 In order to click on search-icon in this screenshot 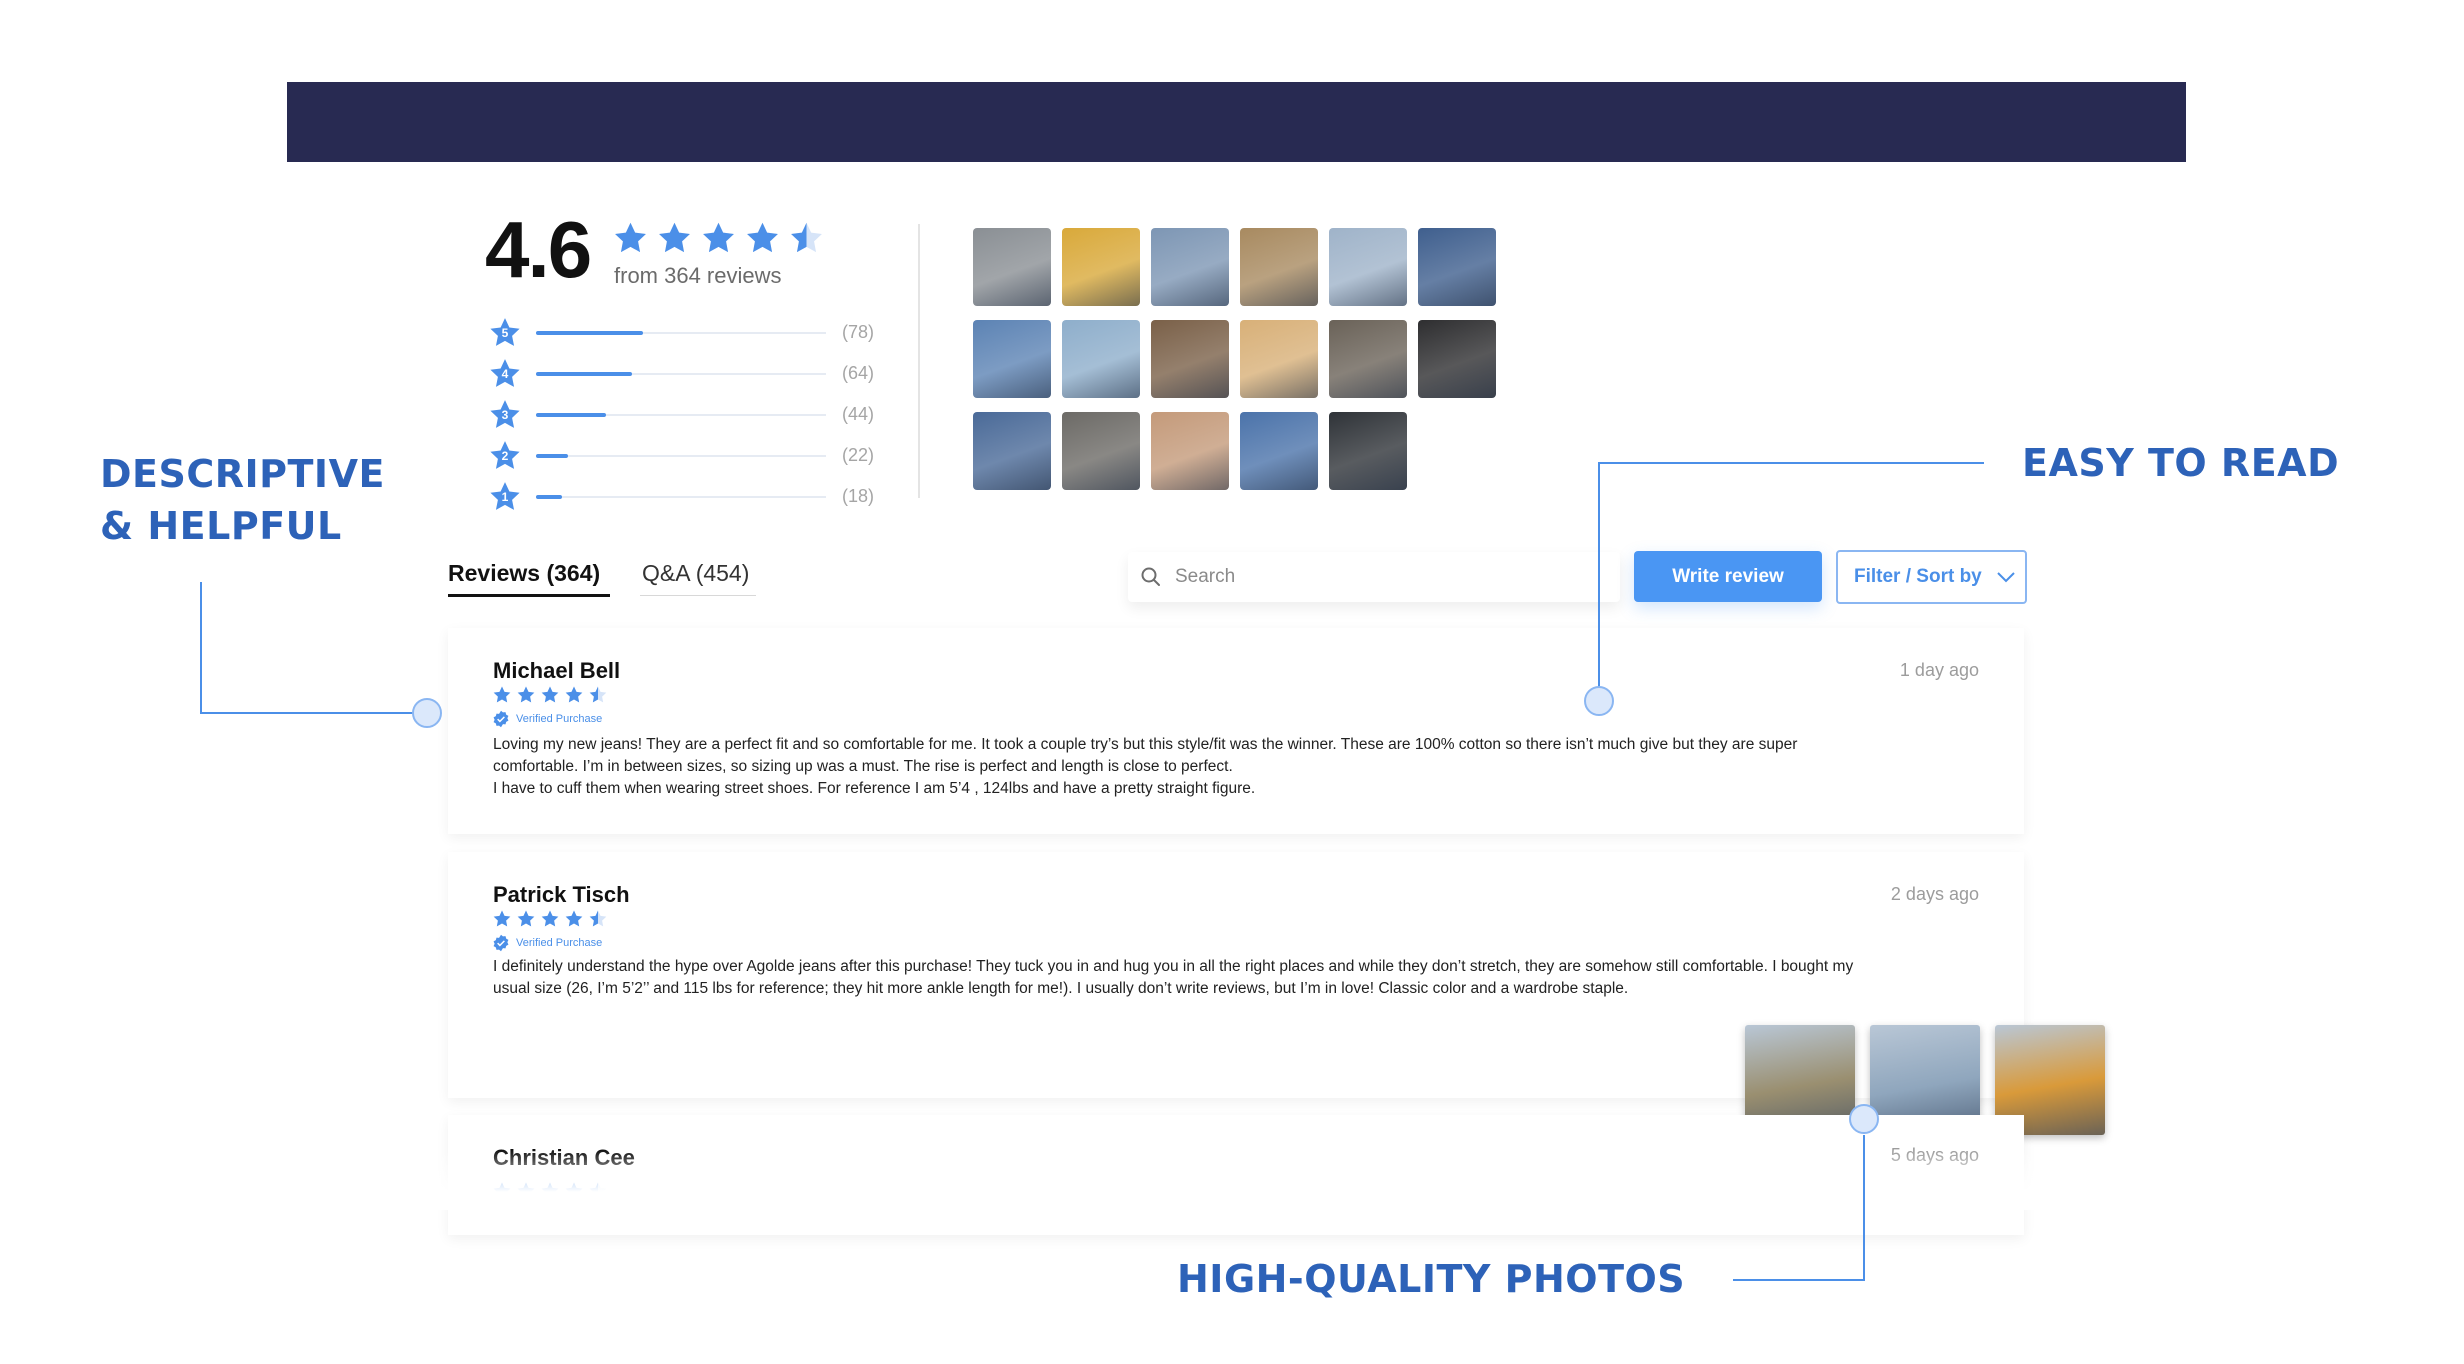, I will do `click(1150, 576)`.